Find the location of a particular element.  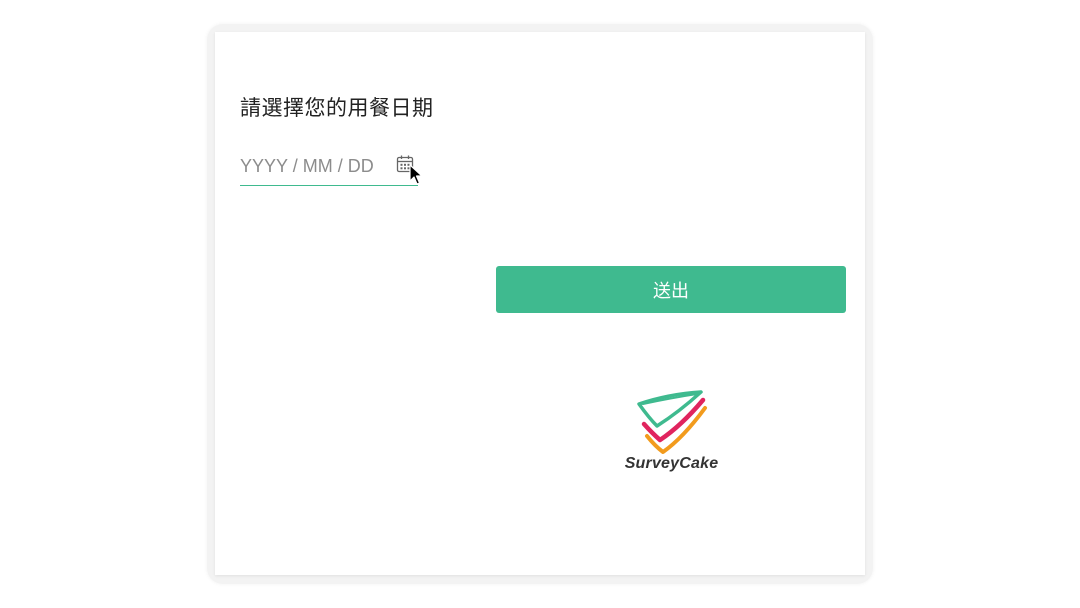

brand-name: SurveyCake is located at coordinates (671, 463).